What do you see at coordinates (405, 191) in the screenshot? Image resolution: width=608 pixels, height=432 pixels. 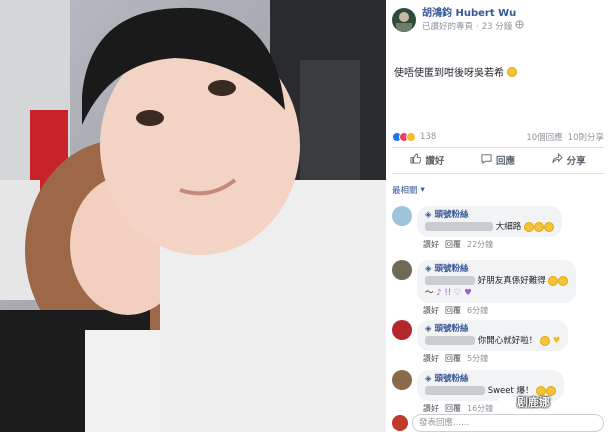 I see `comment-filter-label: 最相關` at bounding box center [405, 191].